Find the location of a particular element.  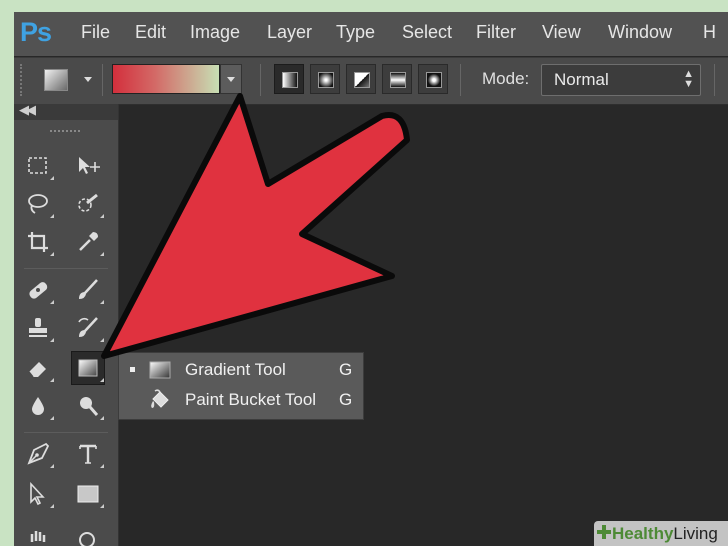

watermark-brand: Healthy is located at coordinates (643, 533).